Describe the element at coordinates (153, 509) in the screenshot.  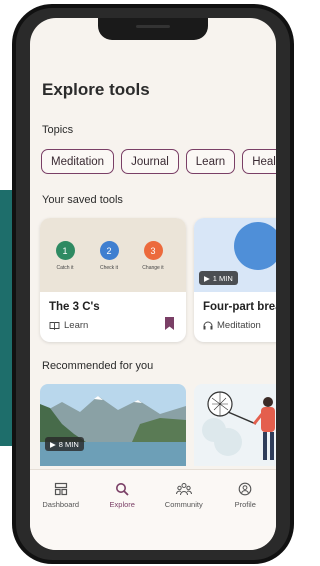
I see `bottom-navigation: Dashboard Explore Community Profile` at that location.